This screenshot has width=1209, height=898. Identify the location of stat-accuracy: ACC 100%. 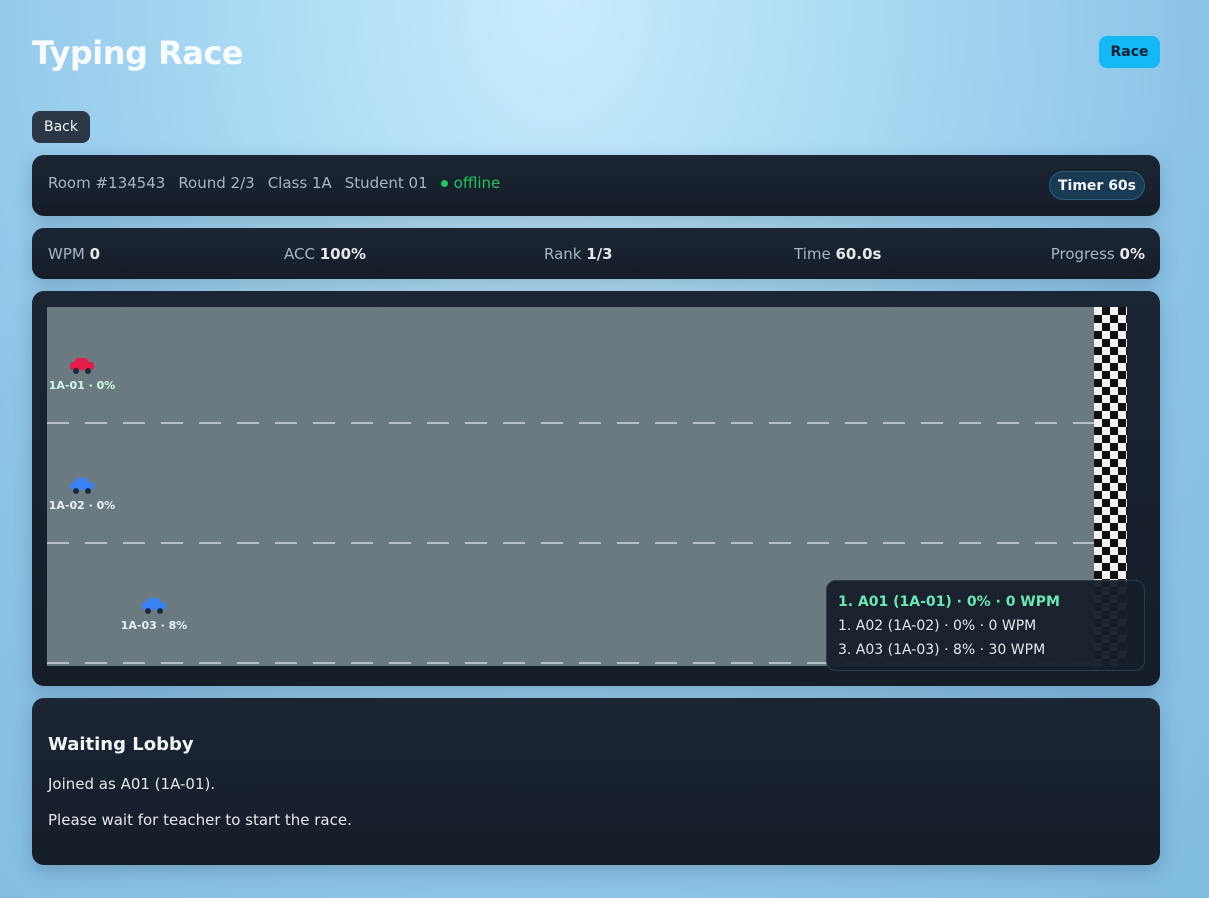
(325, 254).